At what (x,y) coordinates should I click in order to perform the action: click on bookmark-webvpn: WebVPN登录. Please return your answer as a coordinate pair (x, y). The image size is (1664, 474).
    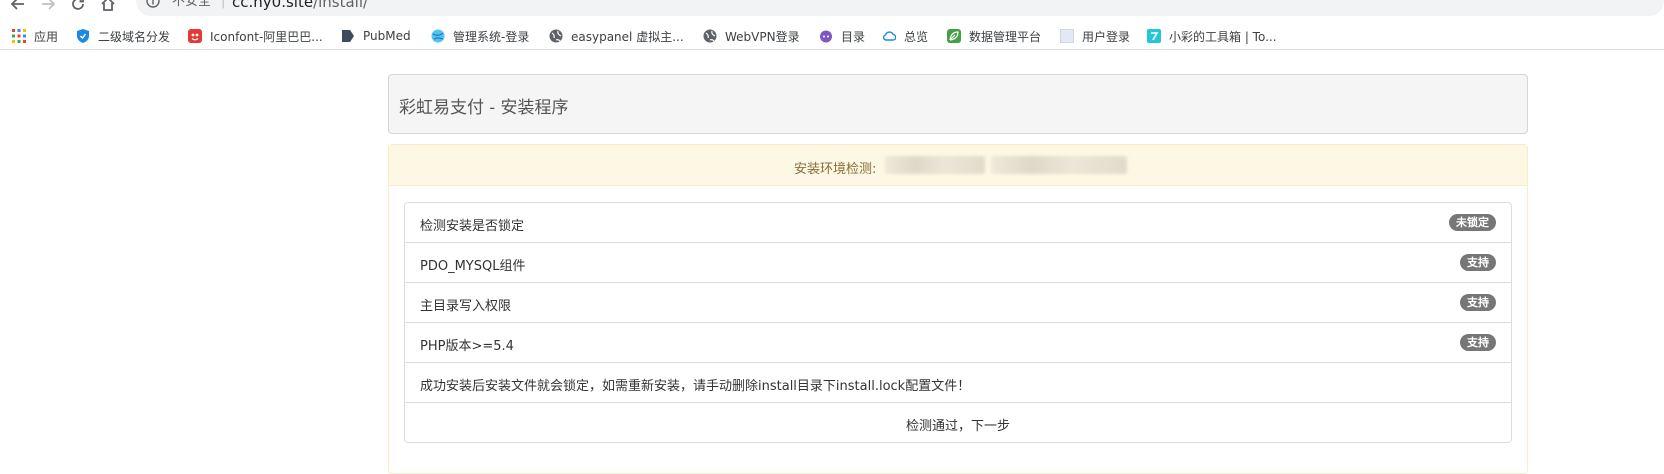
    Looking at the image, I should click on (751, 36).